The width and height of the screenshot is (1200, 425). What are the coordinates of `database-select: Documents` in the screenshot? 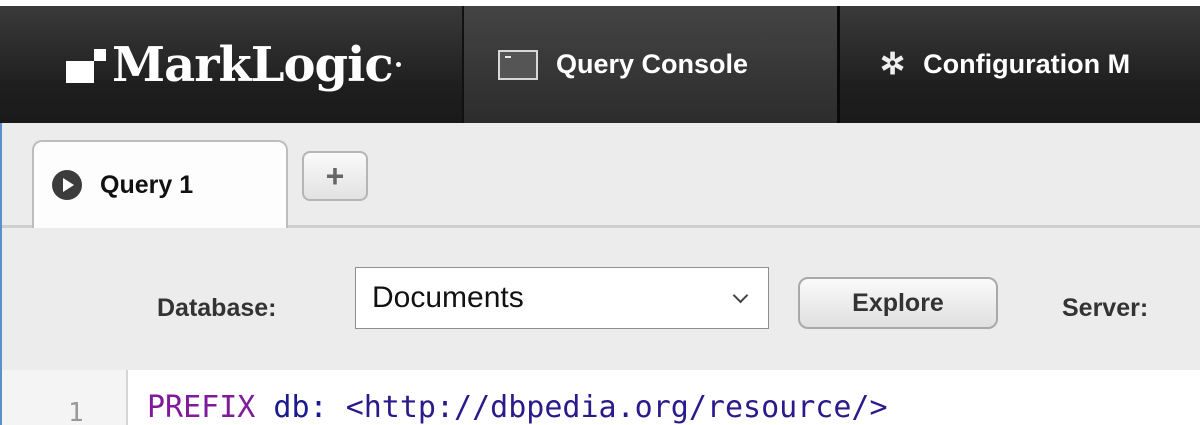 It's located at (562, 298).